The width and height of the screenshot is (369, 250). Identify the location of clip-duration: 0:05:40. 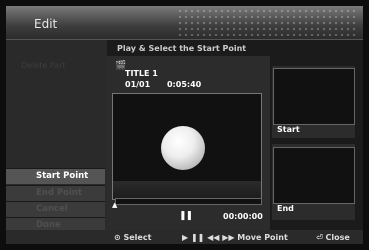
(184, 84).